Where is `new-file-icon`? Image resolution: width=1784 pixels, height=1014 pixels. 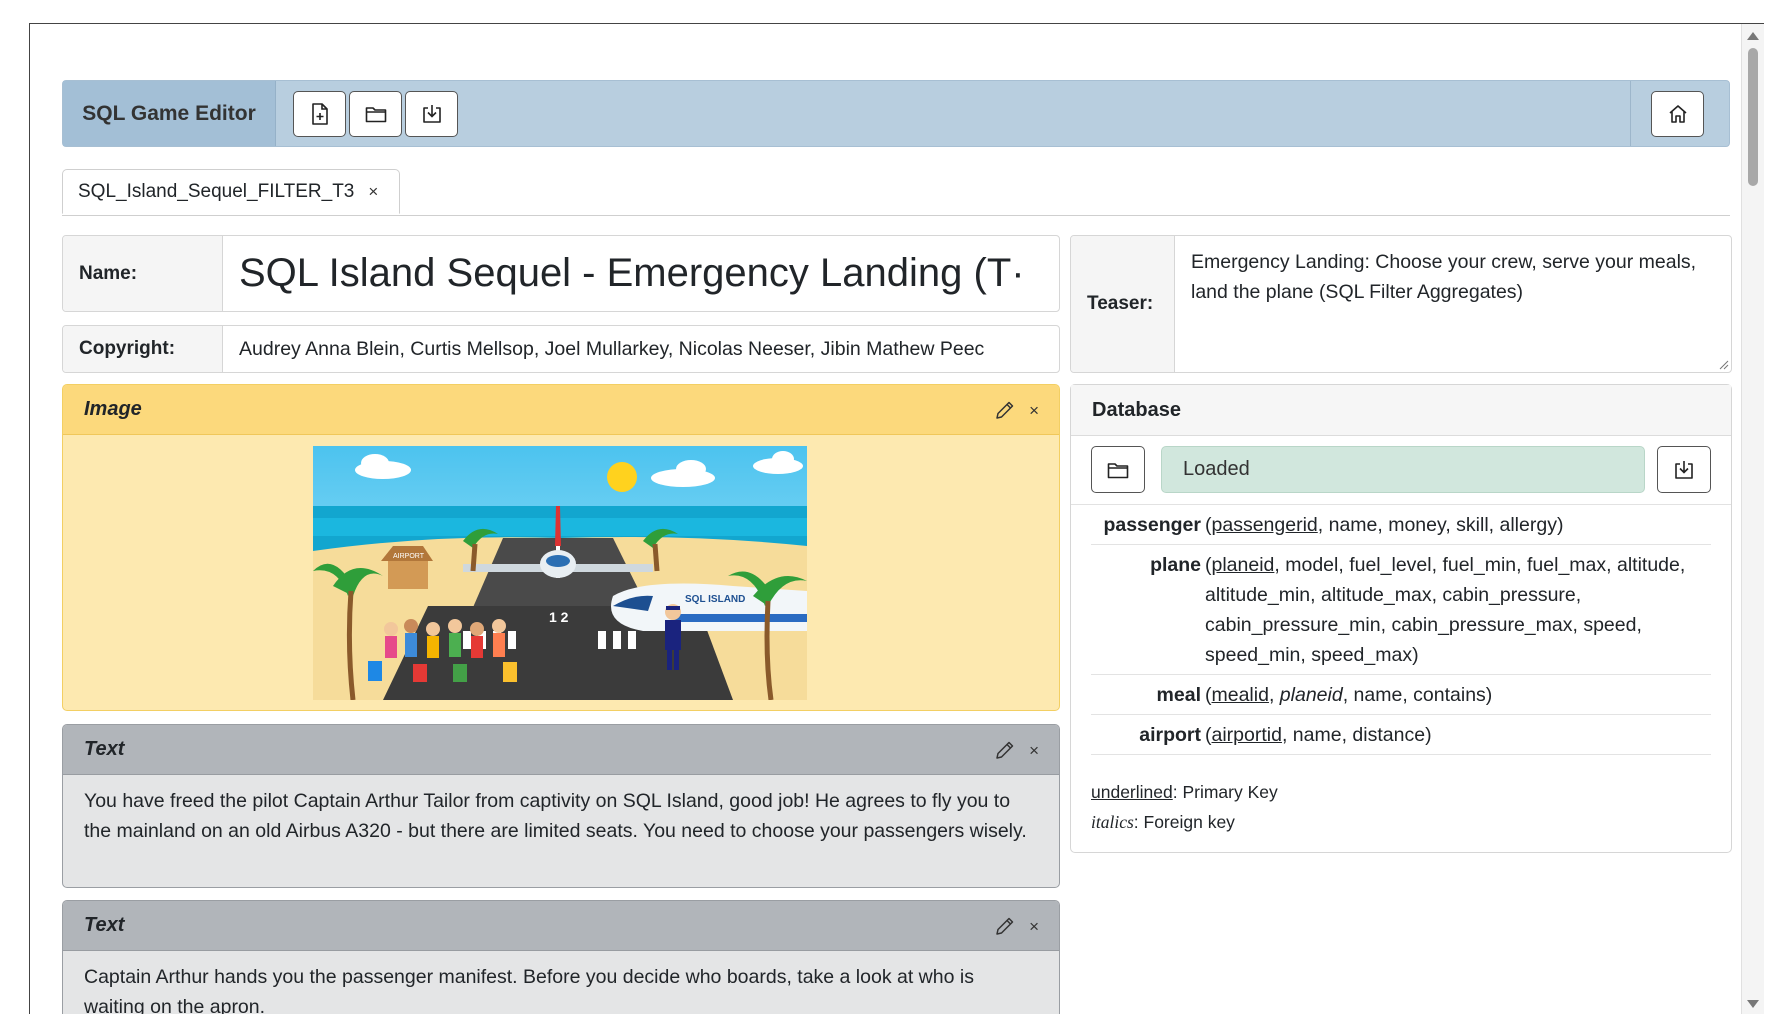
new-file-icon is located at coordinates (319, 114).